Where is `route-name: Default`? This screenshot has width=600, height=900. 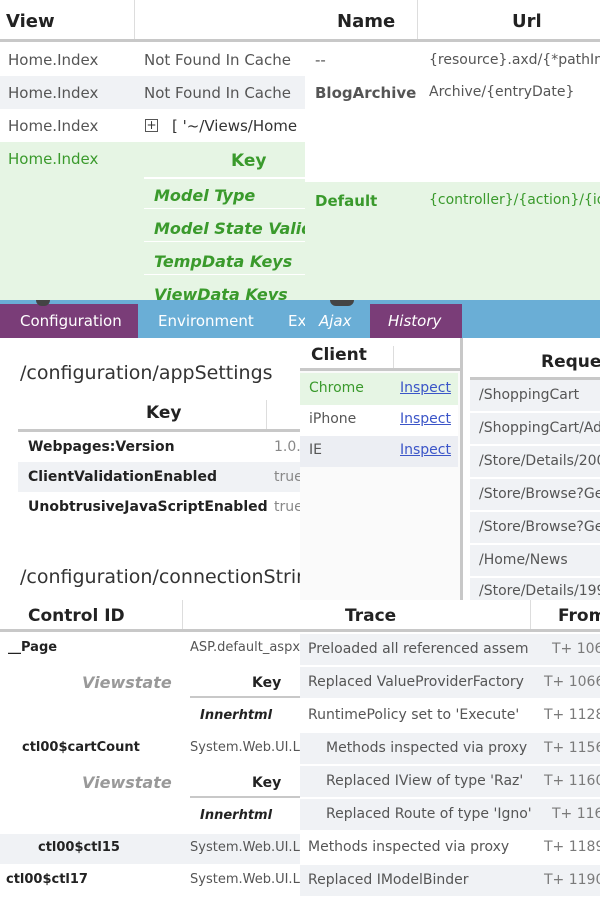
route-name: Default is located at coordinates (346, 201).